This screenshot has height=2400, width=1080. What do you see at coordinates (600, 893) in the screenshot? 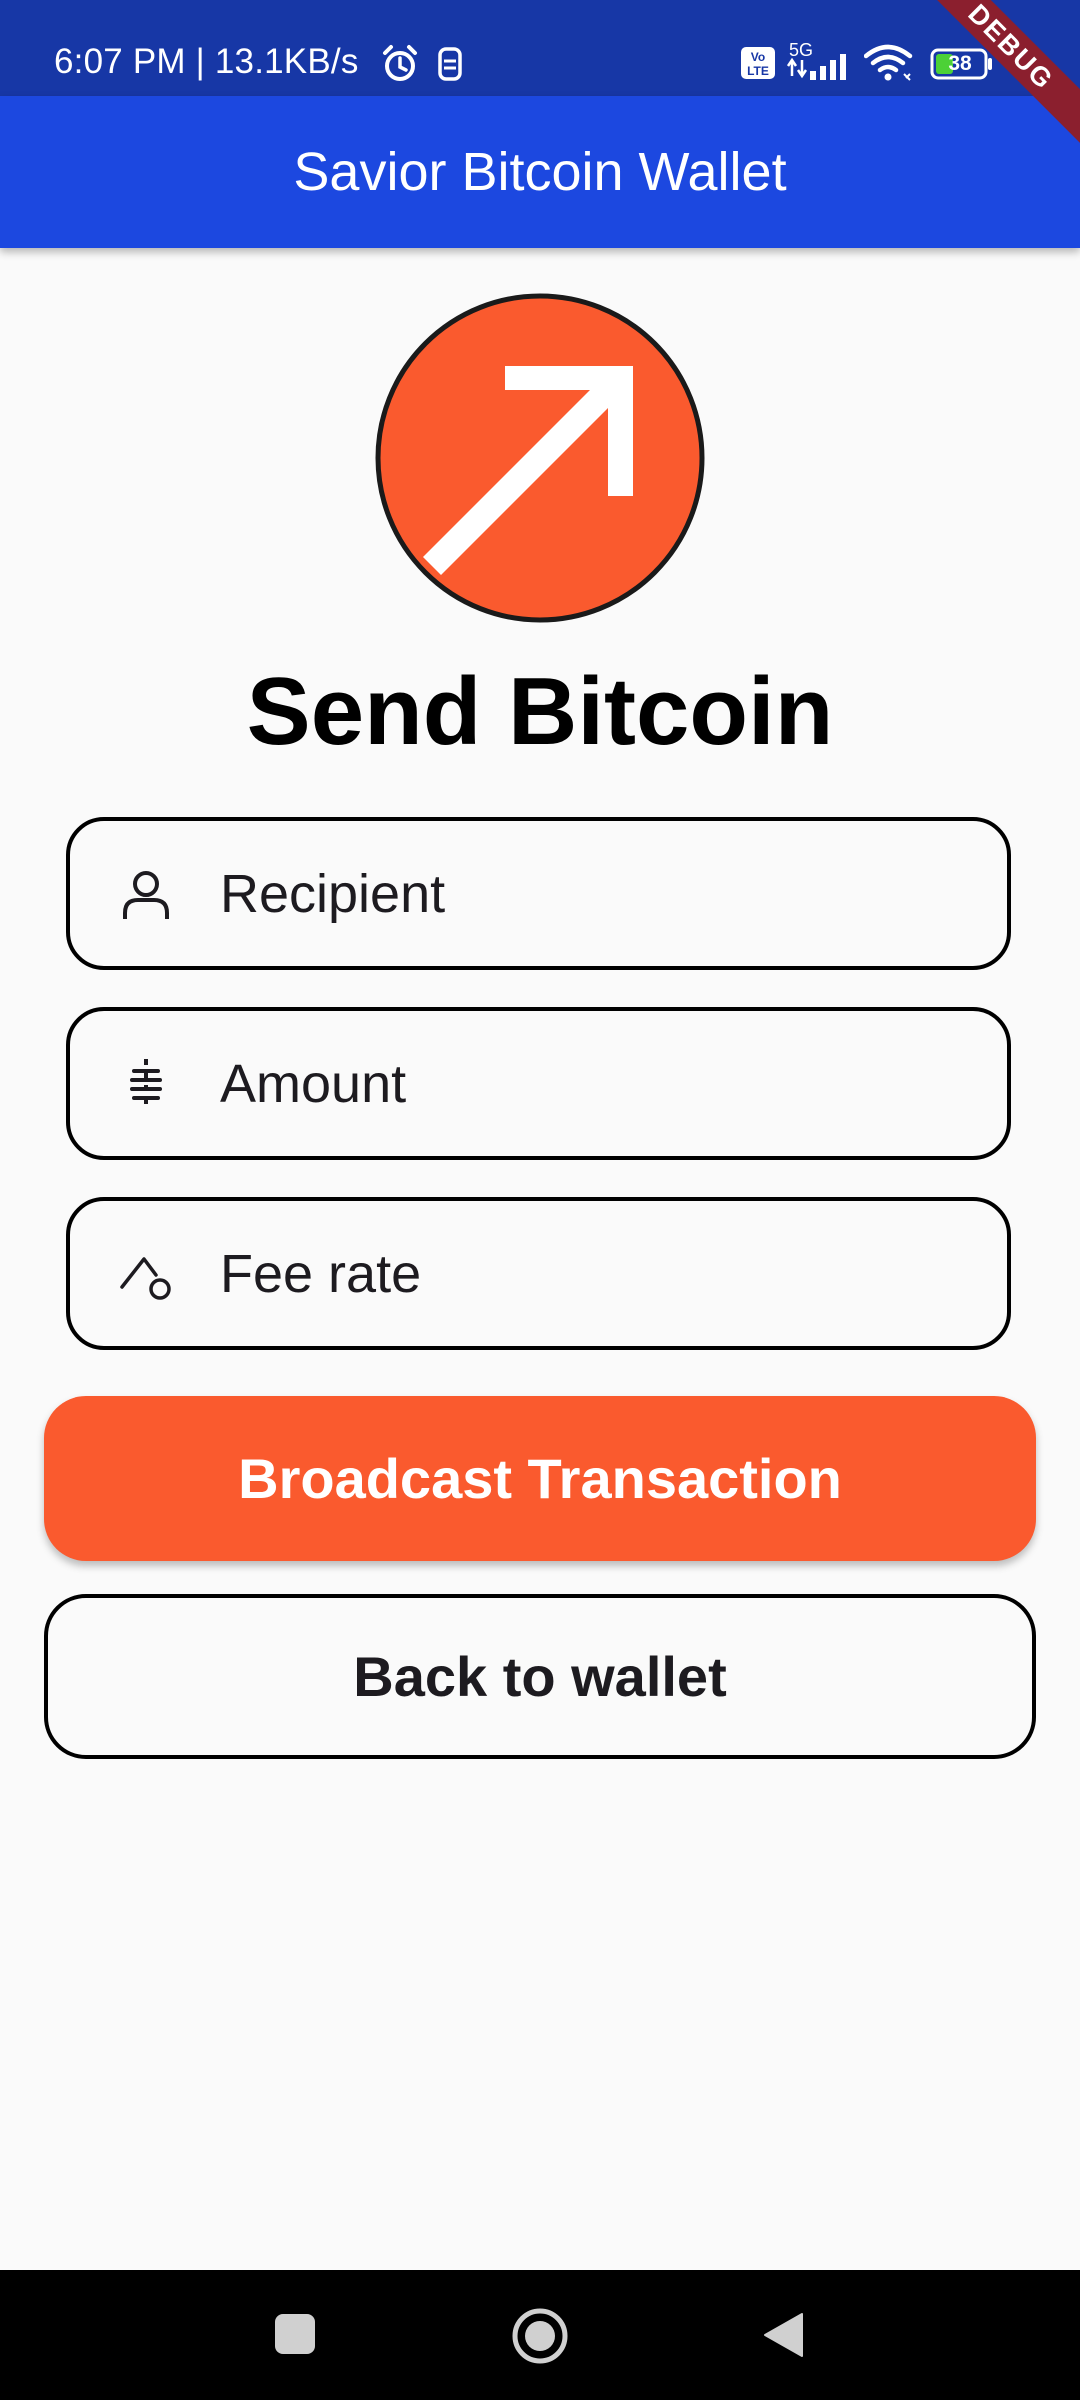
I see `recipient-input` at bounding box center [600, 893].